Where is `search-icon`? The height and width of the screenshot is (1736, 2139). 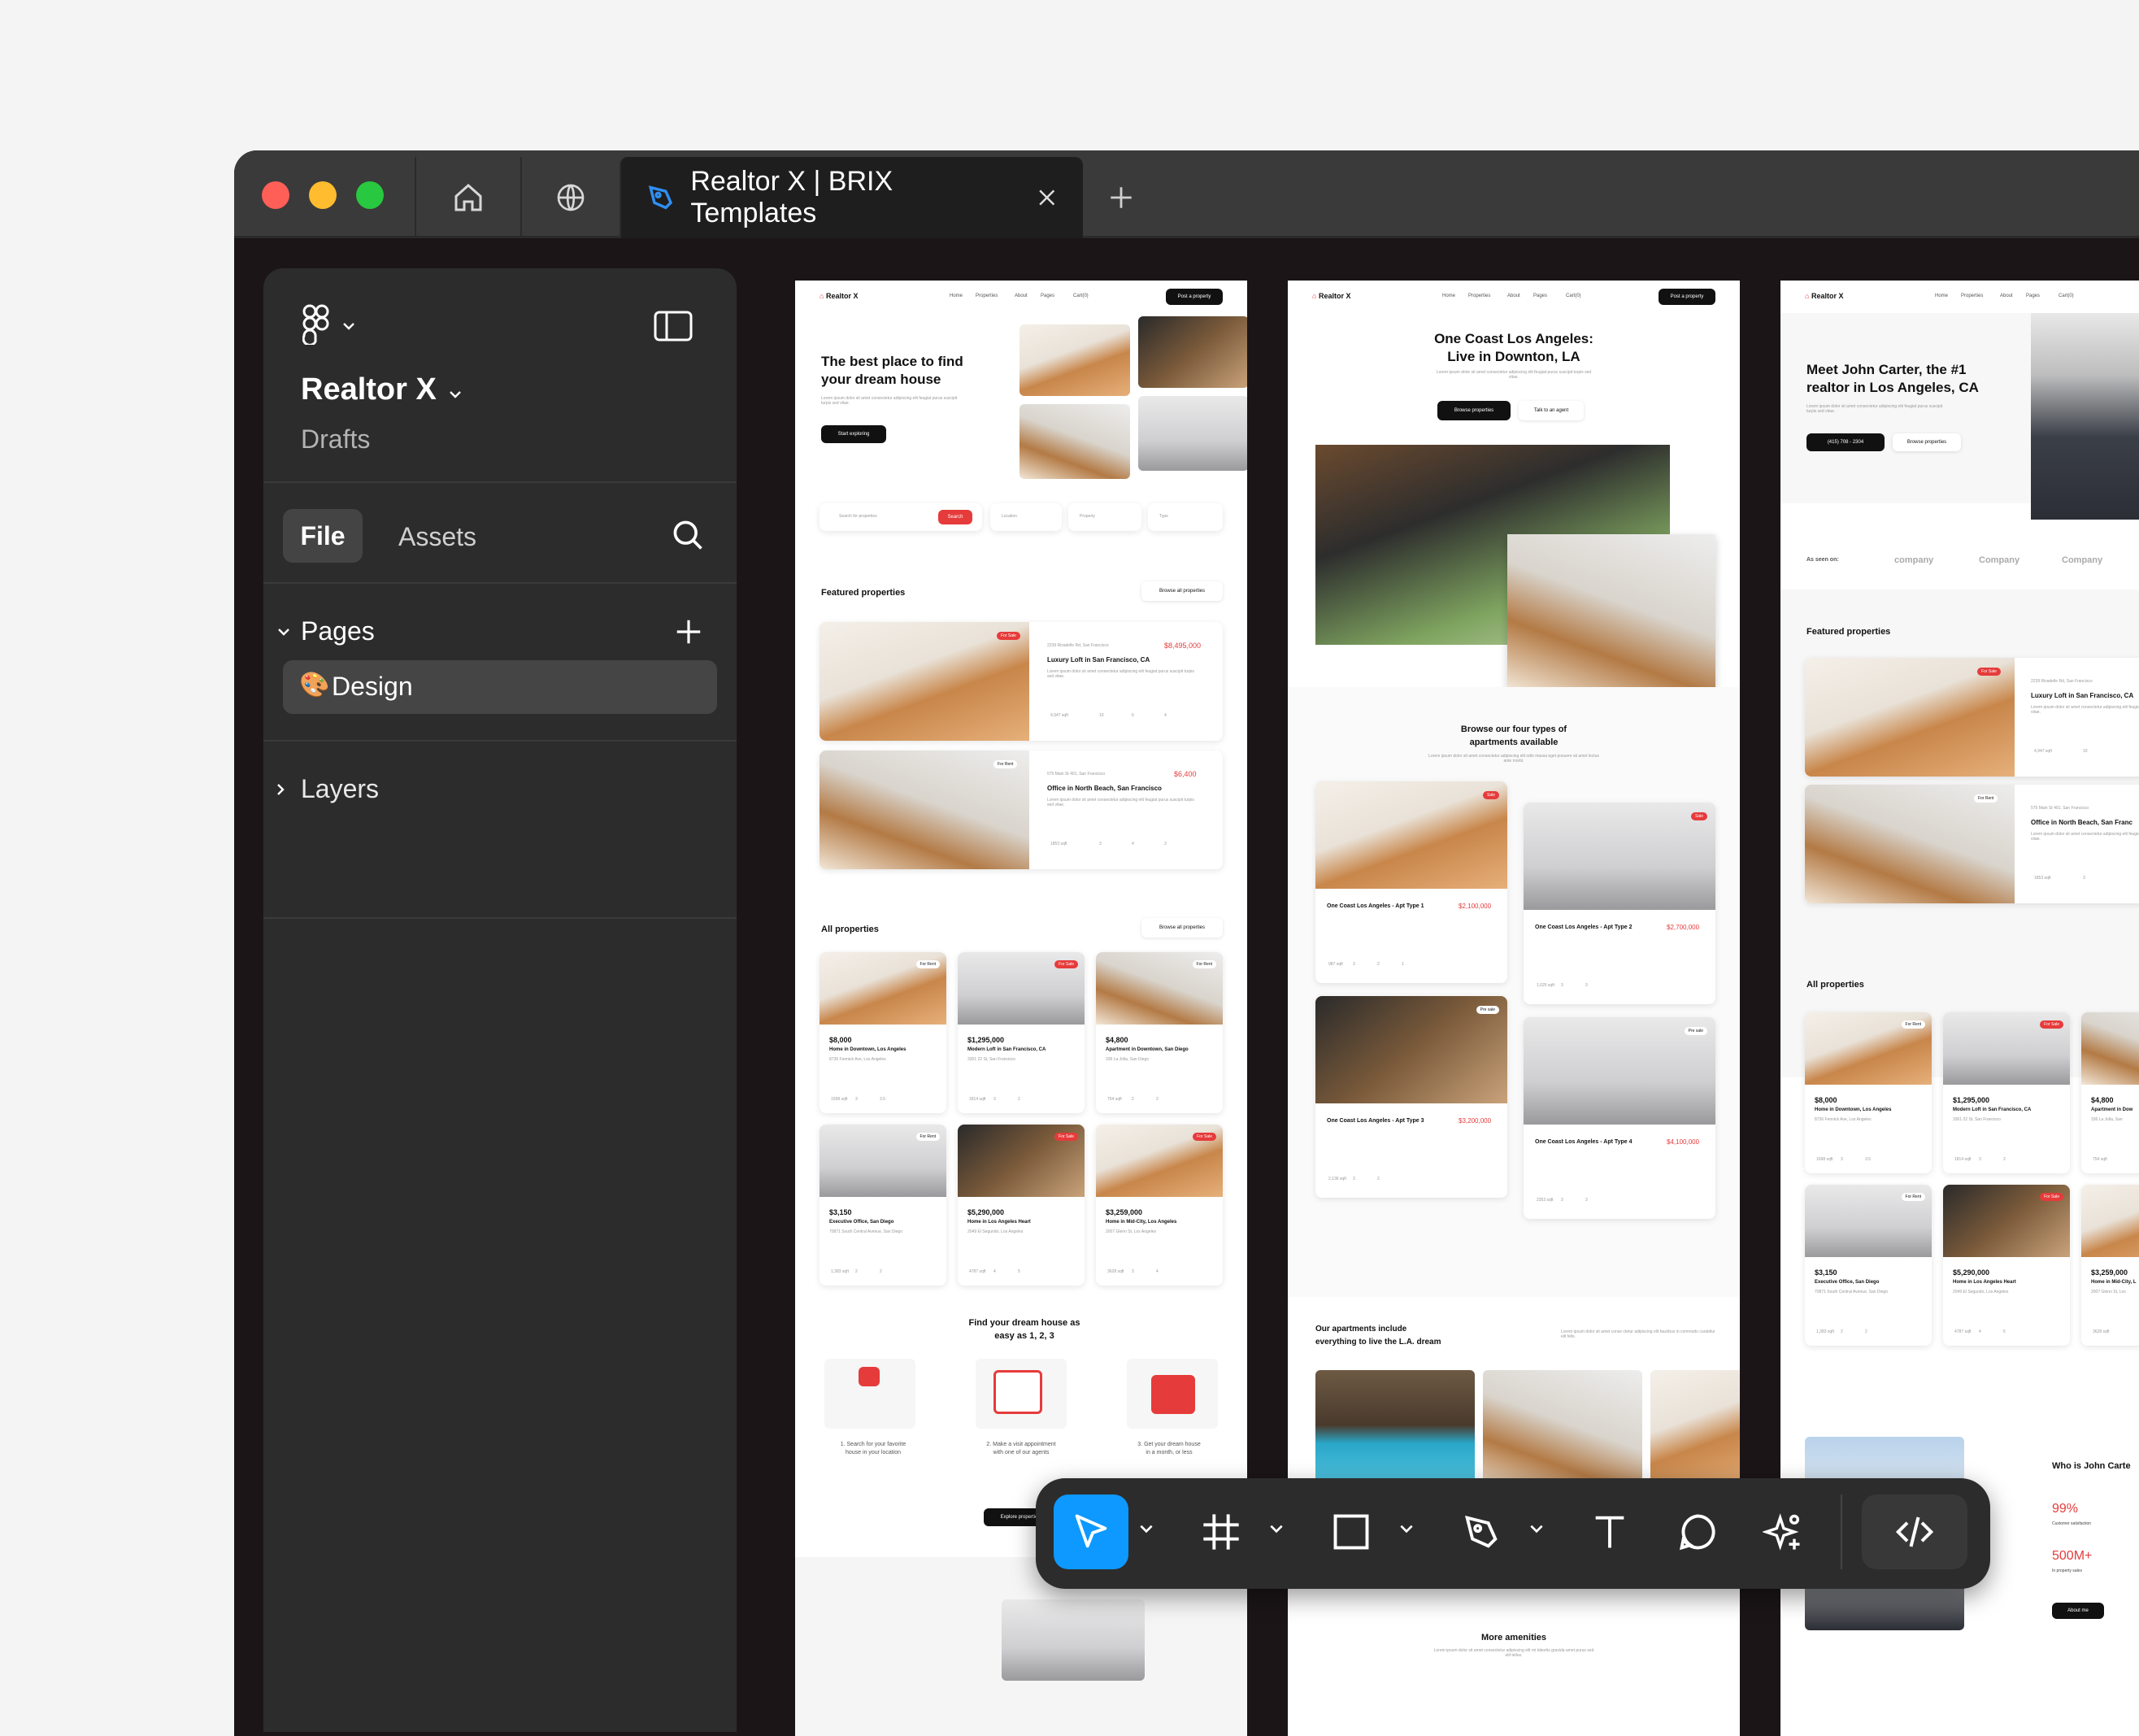
search-icon is located at coordinates (688, 535).